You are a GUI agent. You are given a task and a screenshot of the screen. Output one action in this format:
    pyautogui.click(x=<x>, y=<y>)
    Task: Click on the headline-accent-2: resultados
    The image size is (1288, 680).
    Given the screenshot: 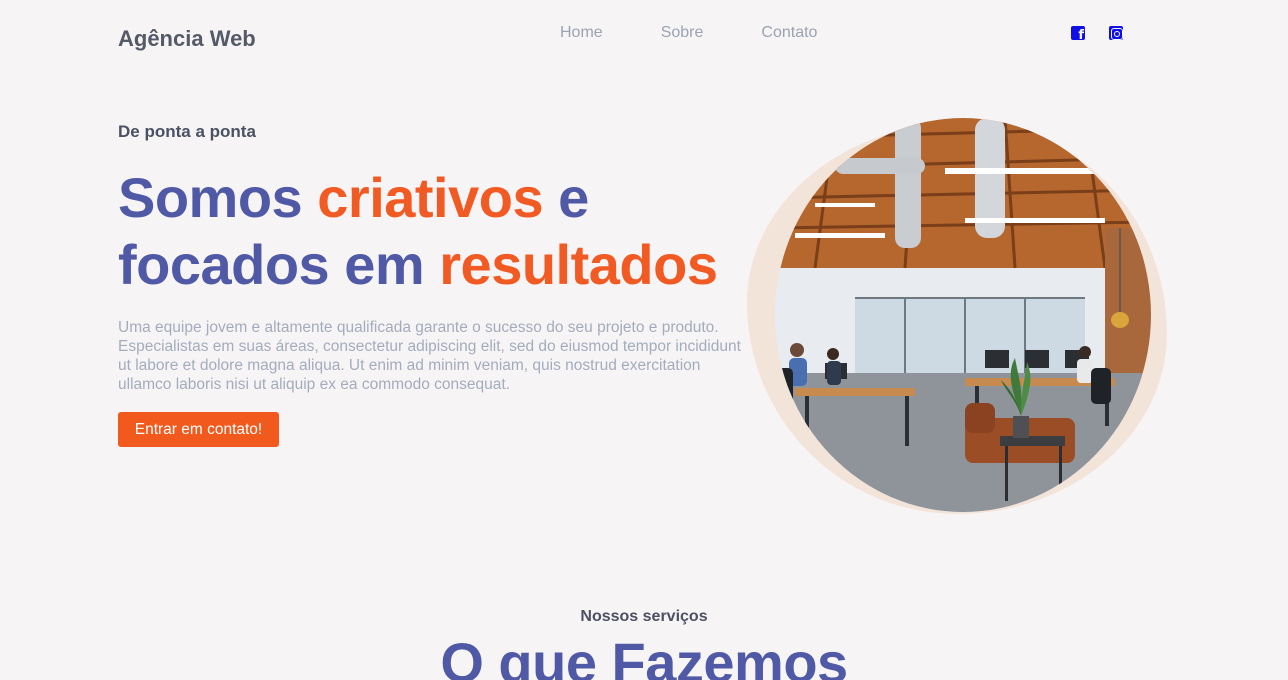 What is the action you would take?
    pyautogui.click(x=578, y=264)
    